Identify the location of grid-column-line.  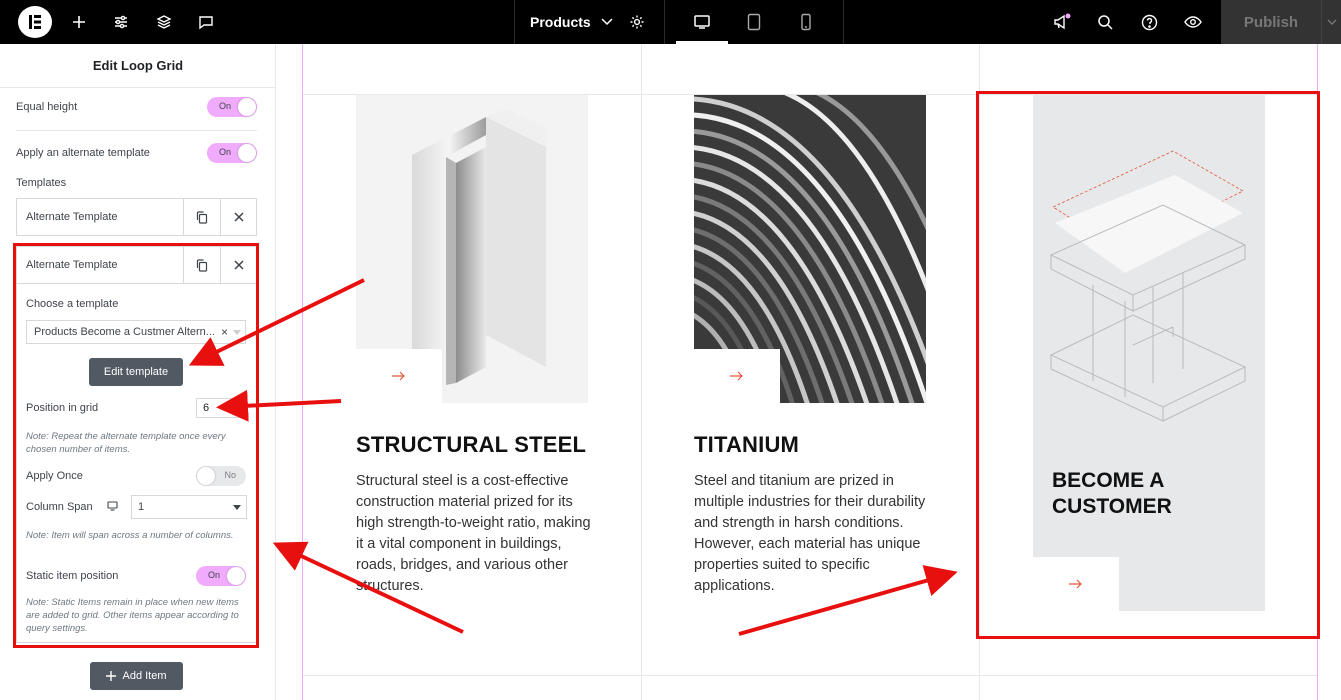
(641, 372).